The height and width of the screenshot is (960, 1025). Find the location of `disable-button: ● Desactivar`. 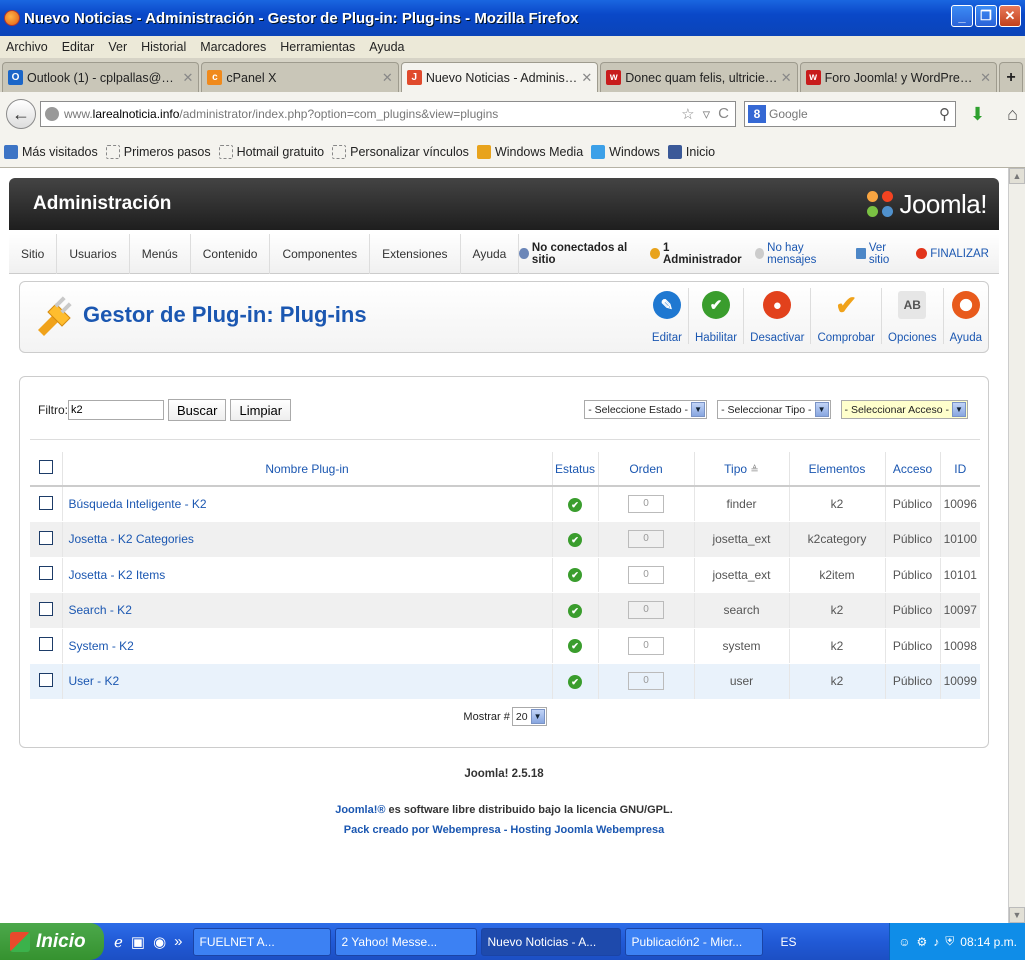

disable-button: ● Desactivar is located at coordinates (776, 316).